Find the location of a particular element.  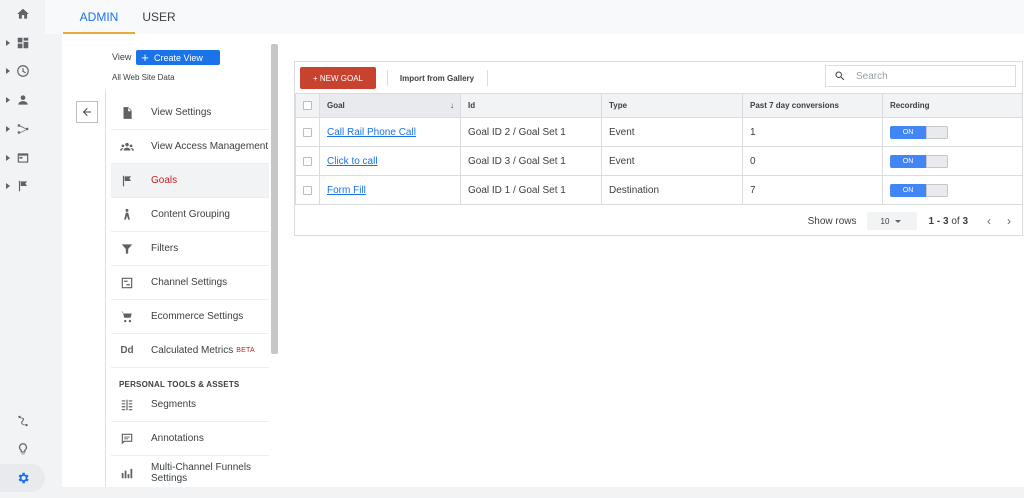

admin-nav is located at coordinates (22, 478).